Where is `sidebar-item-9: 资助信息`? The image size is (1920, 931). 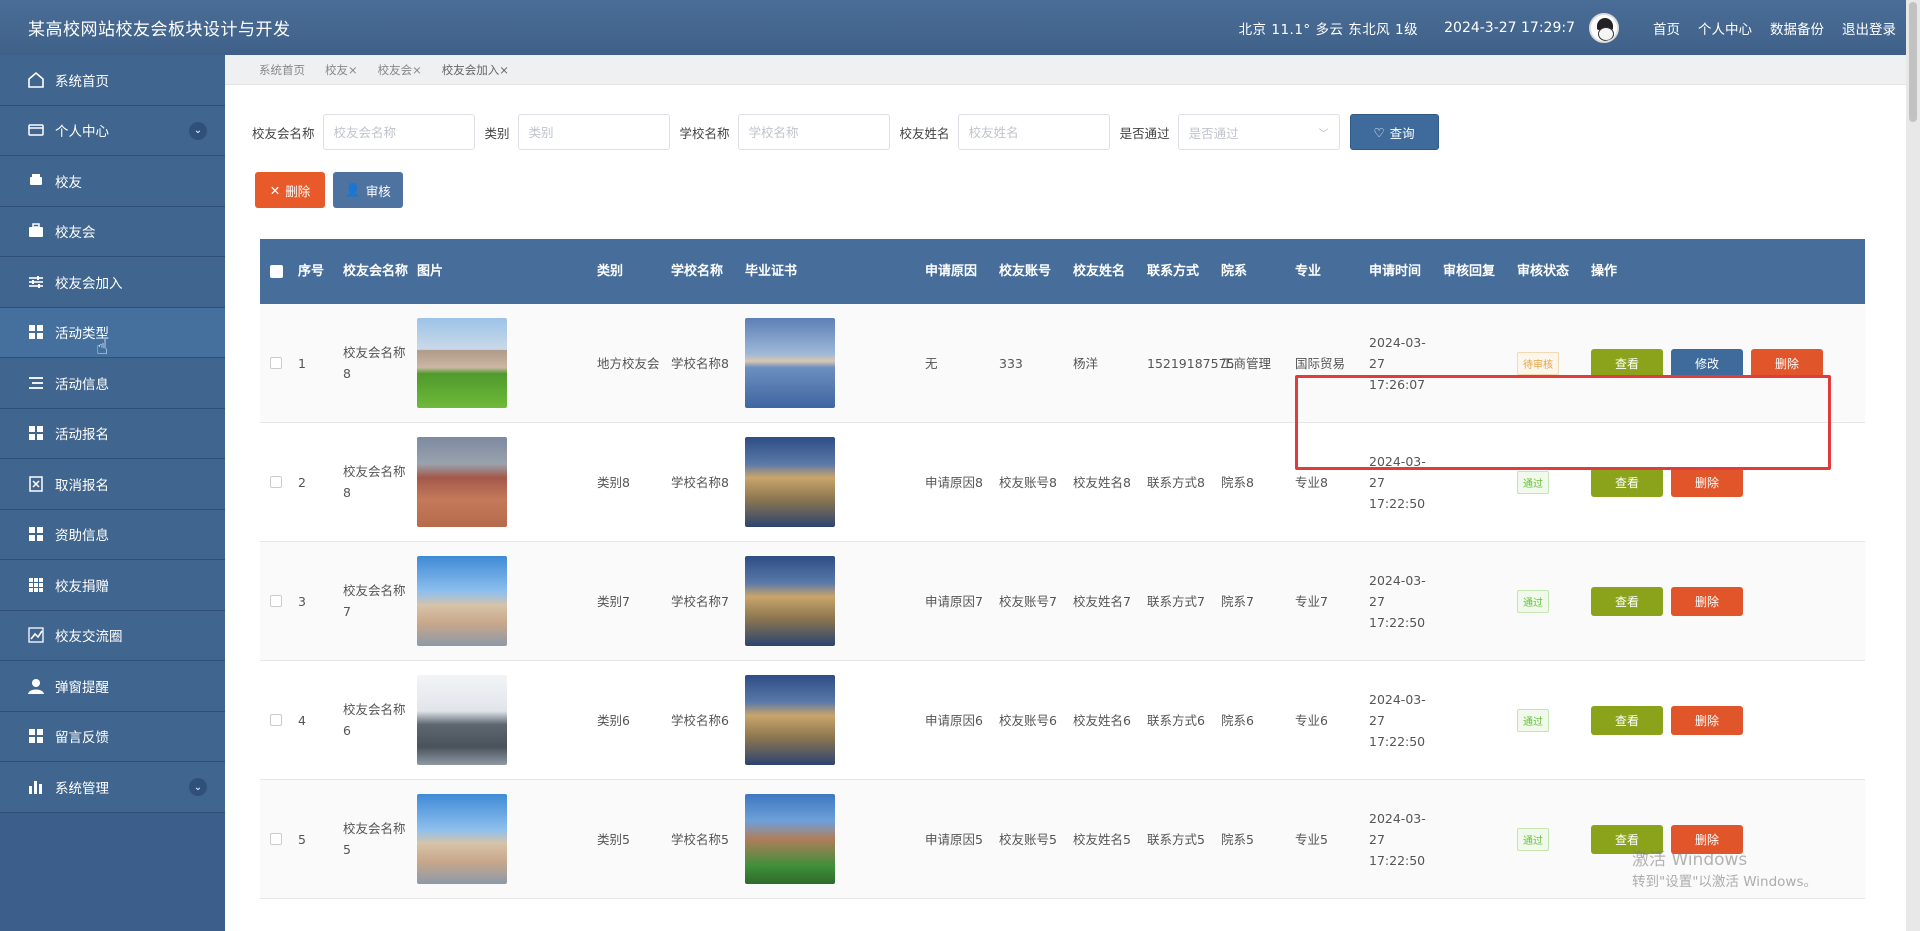
sidebar-item-9: 资助信息 is located at coordinates (112, 534).